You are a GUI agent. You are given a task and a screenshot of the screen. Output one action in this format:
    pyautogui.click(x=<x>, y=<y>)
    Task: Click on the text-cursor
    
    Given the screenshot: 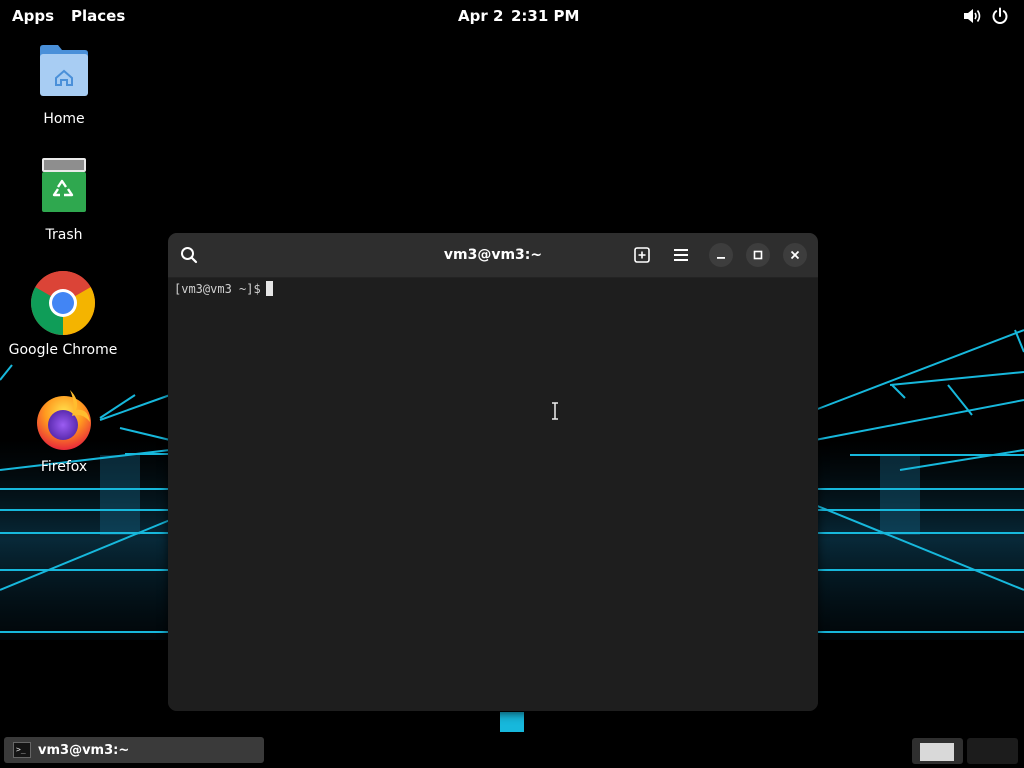 What is the action you would take?
    pyautogui.click(x=269, y=288)
    